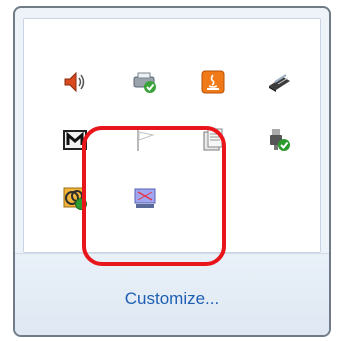 This screenshot has width=337, height=341. Describe the element at coordinates (213, 140) in the screenshot. I see `clipboard-doc-icon` at that location.